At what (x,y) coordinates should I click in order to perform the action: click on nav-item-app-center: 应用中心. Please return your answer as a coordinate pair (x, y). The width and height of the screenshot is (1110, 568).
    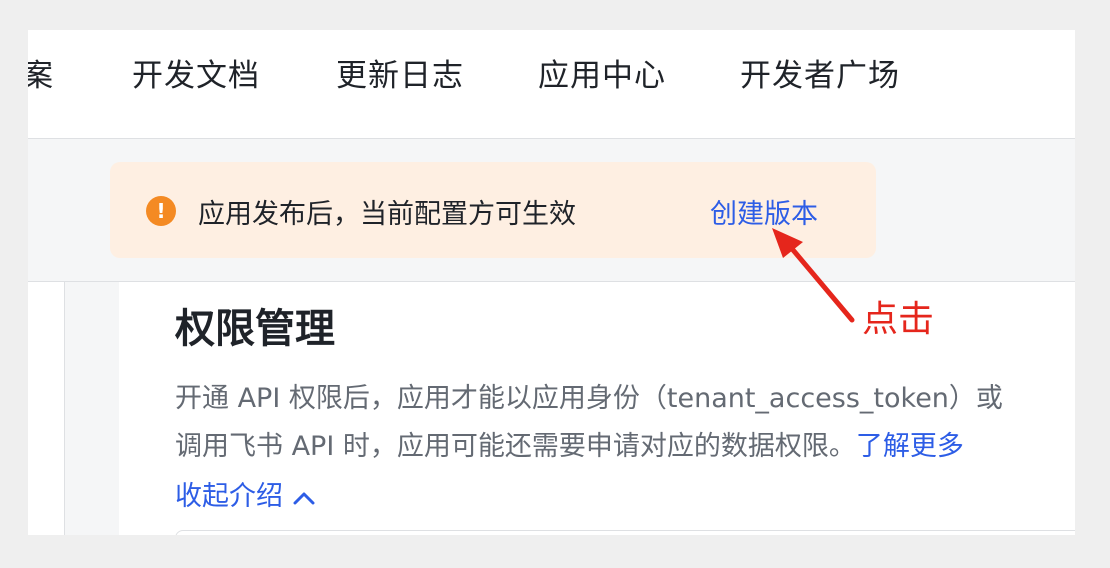
    Looking at the image, I should click on (602, 72).